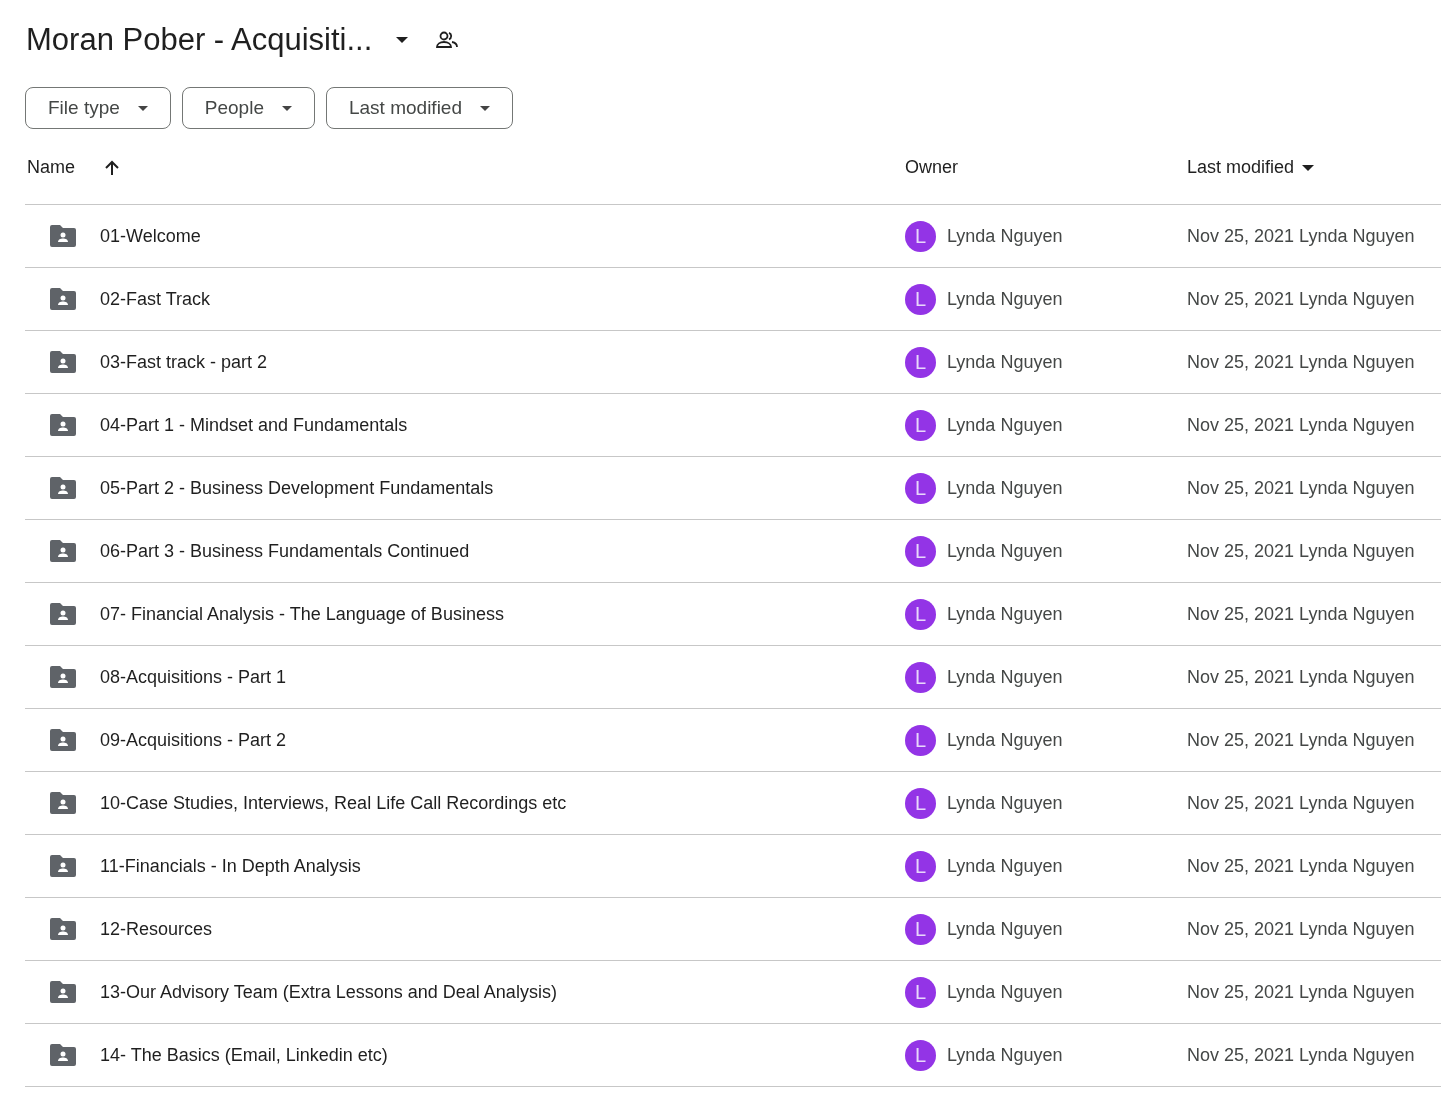 The image size is (1441, 1108). Describe the element at coordinates (193, 740) in the screenshot. I see `folder-name: 09-Acquisitions - Part 2` at that location.